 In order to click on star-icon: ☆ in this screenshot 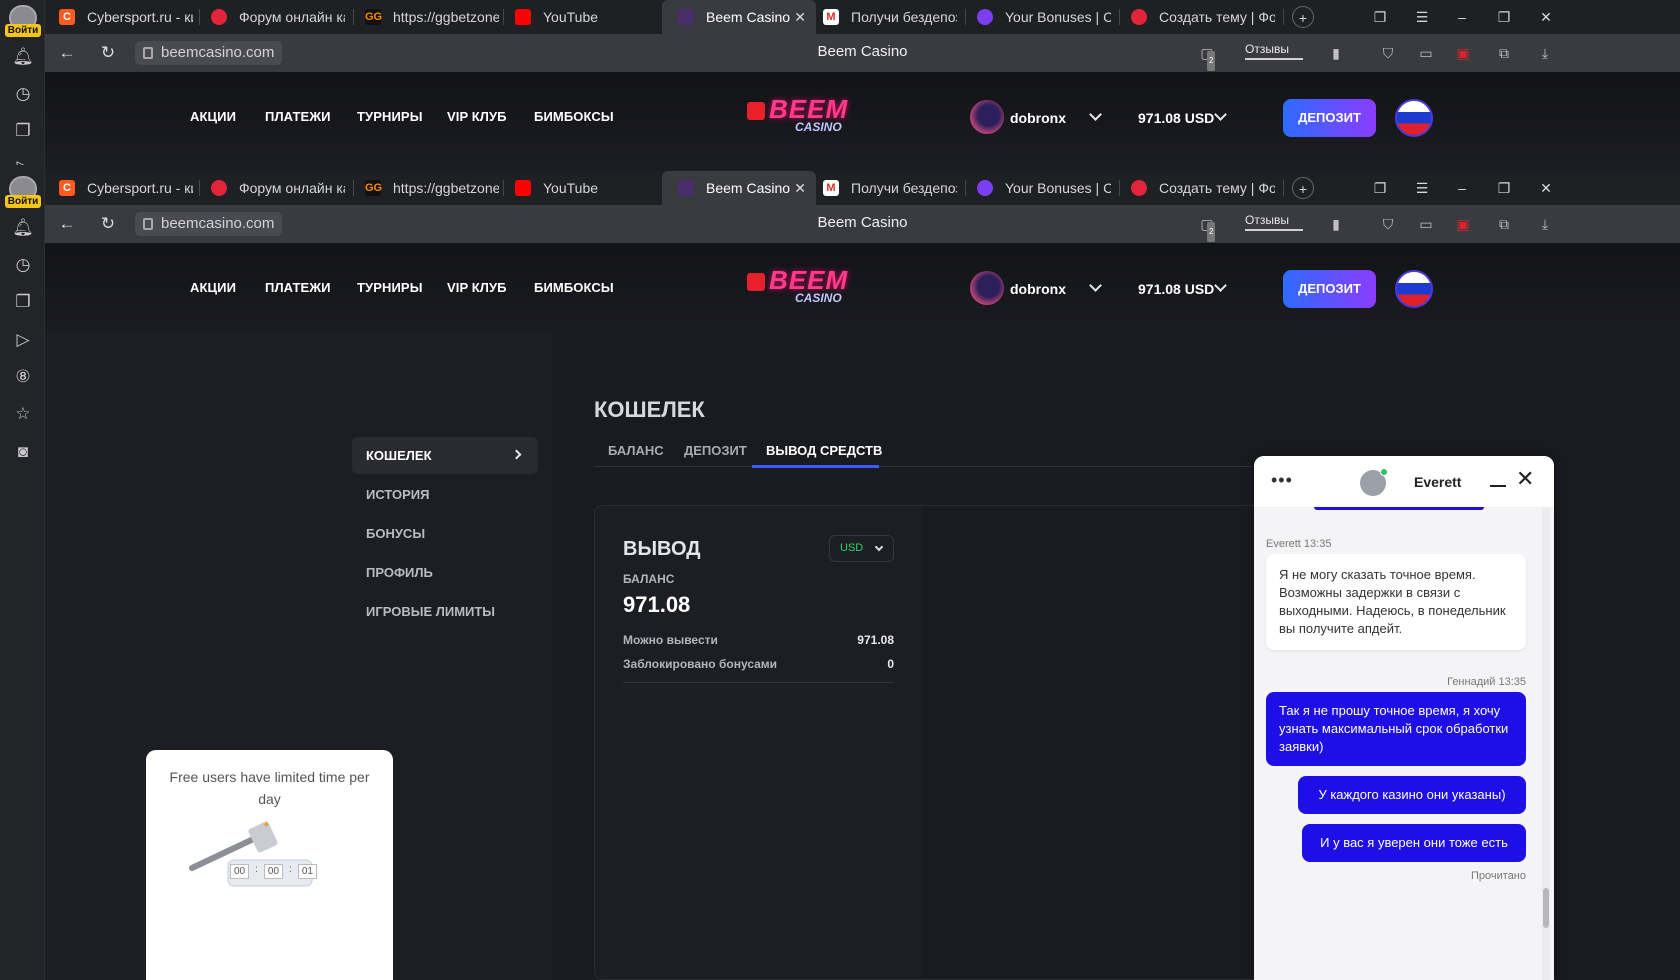, I will do `click(23, 414)`.